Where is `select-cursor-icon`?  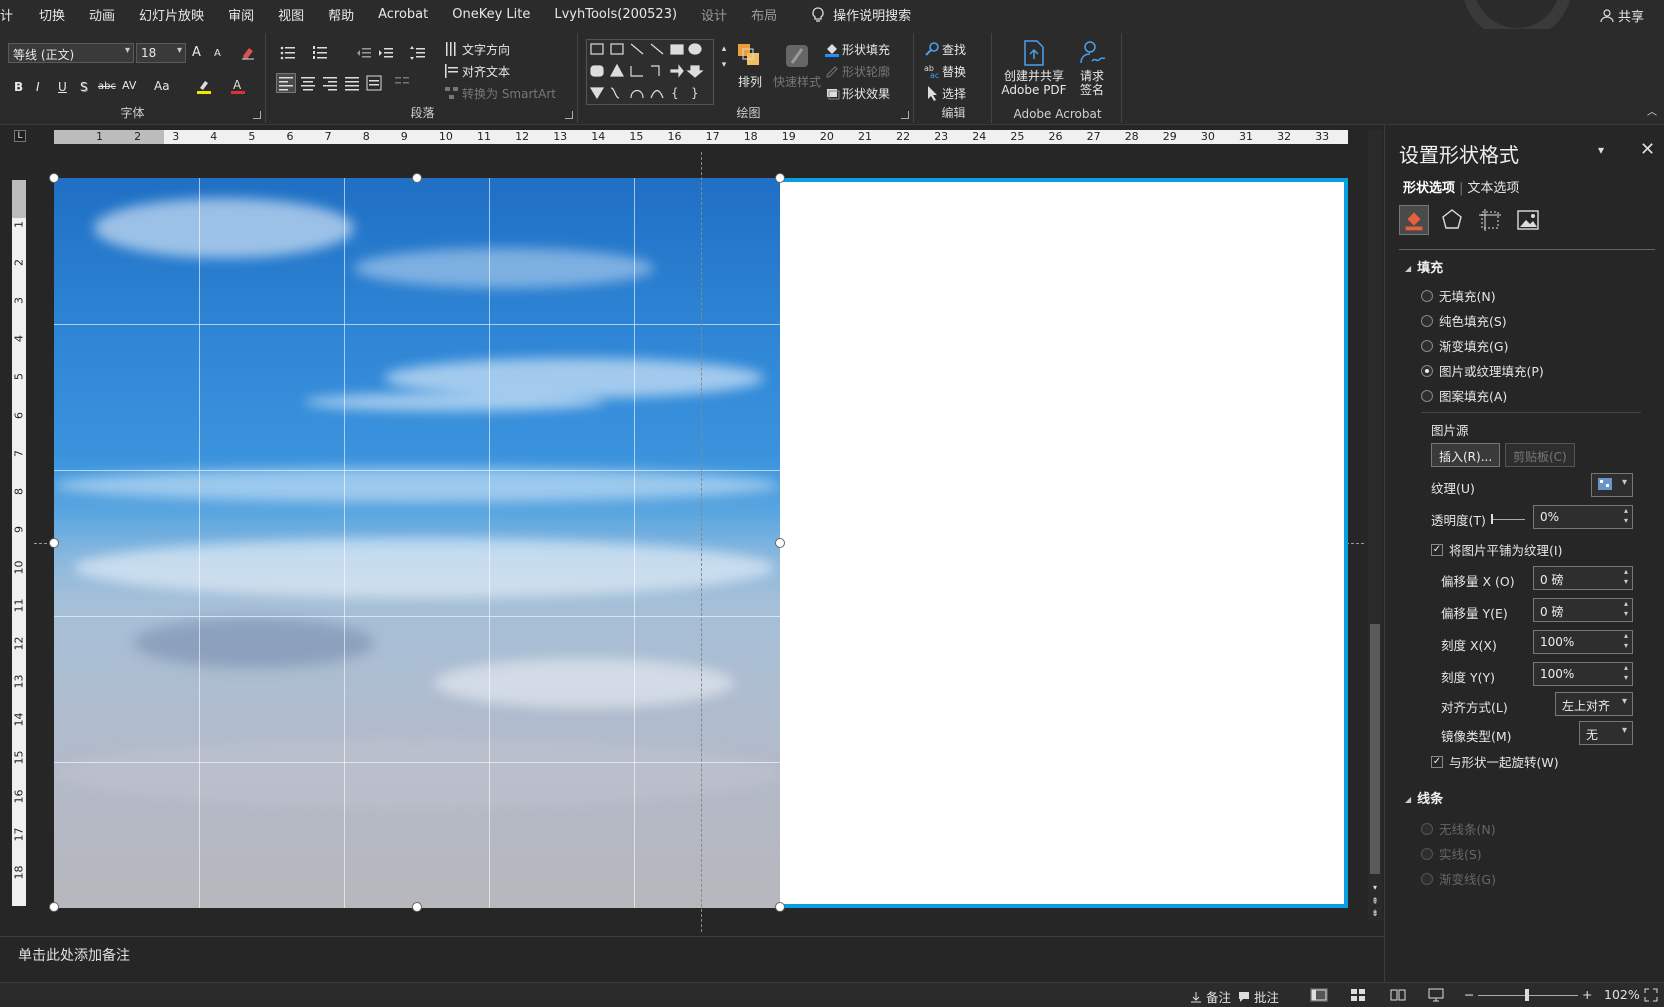 select-cursor-icon is located at coordinates (932, 93).